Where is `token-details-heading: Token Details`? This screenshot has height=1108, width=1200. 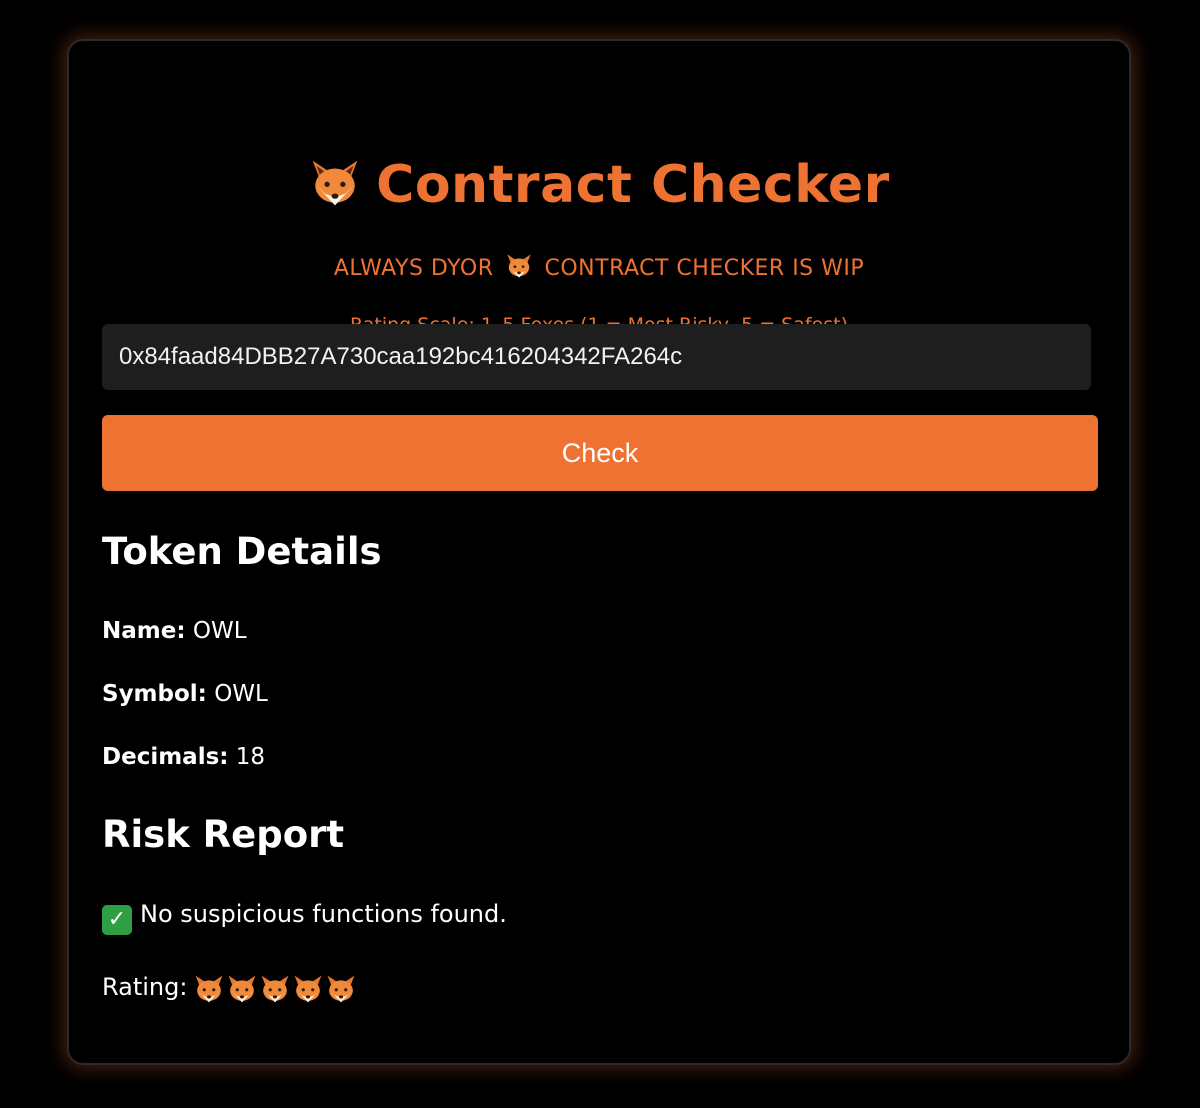
token-details-heading: Token Details is located at coordinates (242, 551).